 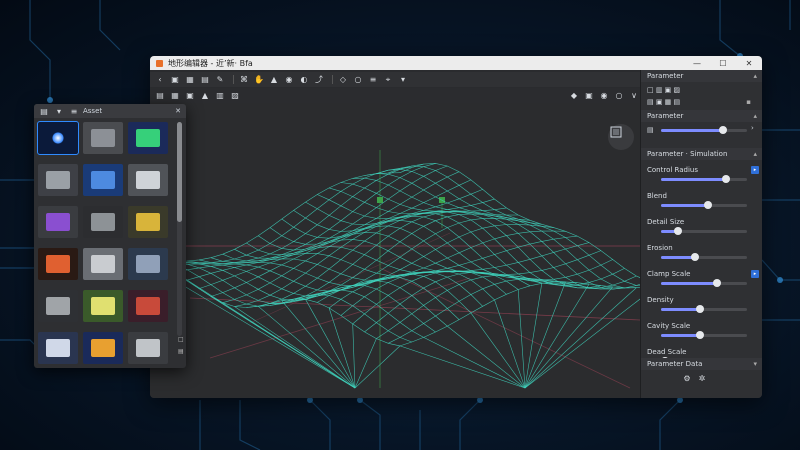 I want to click on gear-icon: ✲, so click(x=702, y=378).